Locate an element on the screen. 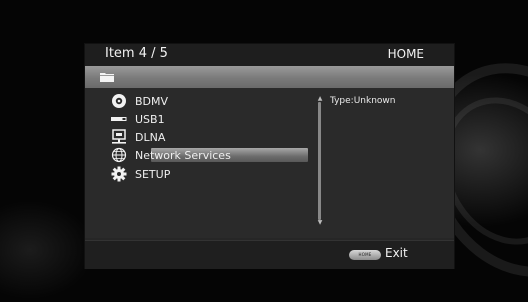  type-info: Type:Unknown is located at coordinates (363, 101).